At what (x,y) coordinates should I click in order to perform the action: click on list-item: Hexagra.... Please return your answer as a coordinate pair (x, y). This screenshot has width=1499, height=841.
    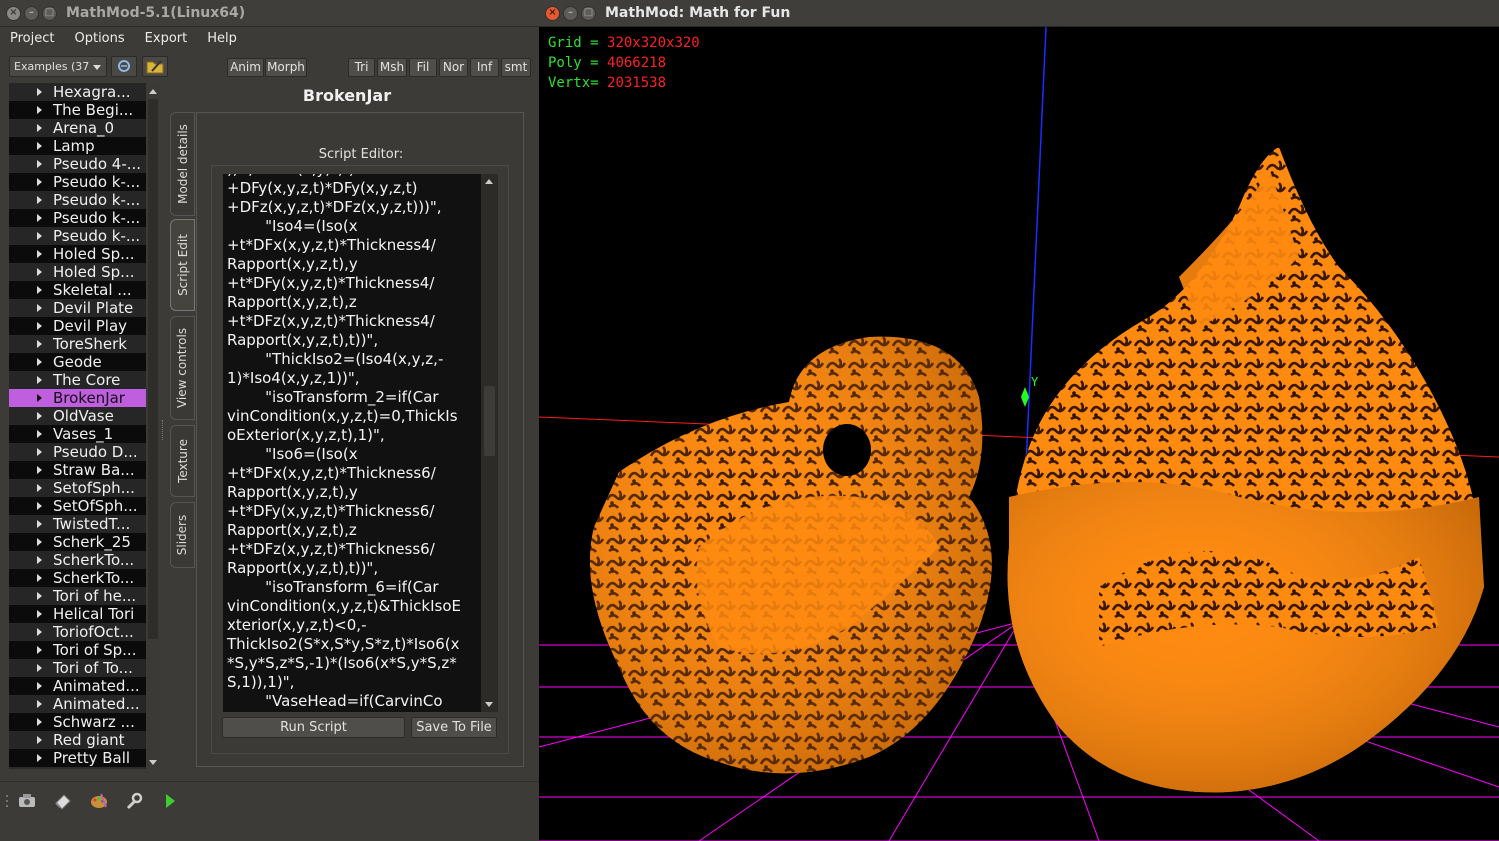
    Looking at the image, I should click on (77, 92).